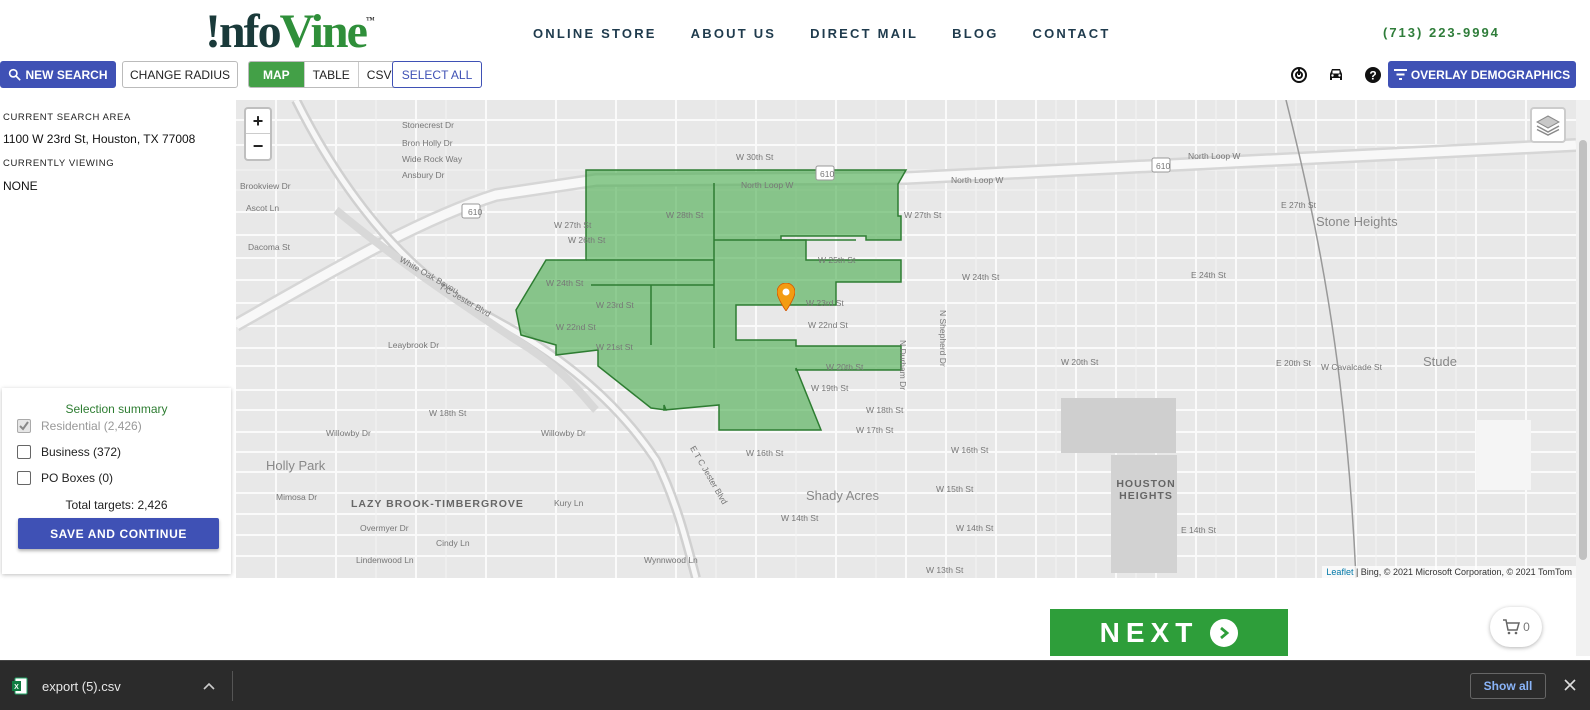 This screenshot has width=1590, height=710. I want to click on leaflet-link: Leaflet, so click(1339, 572).